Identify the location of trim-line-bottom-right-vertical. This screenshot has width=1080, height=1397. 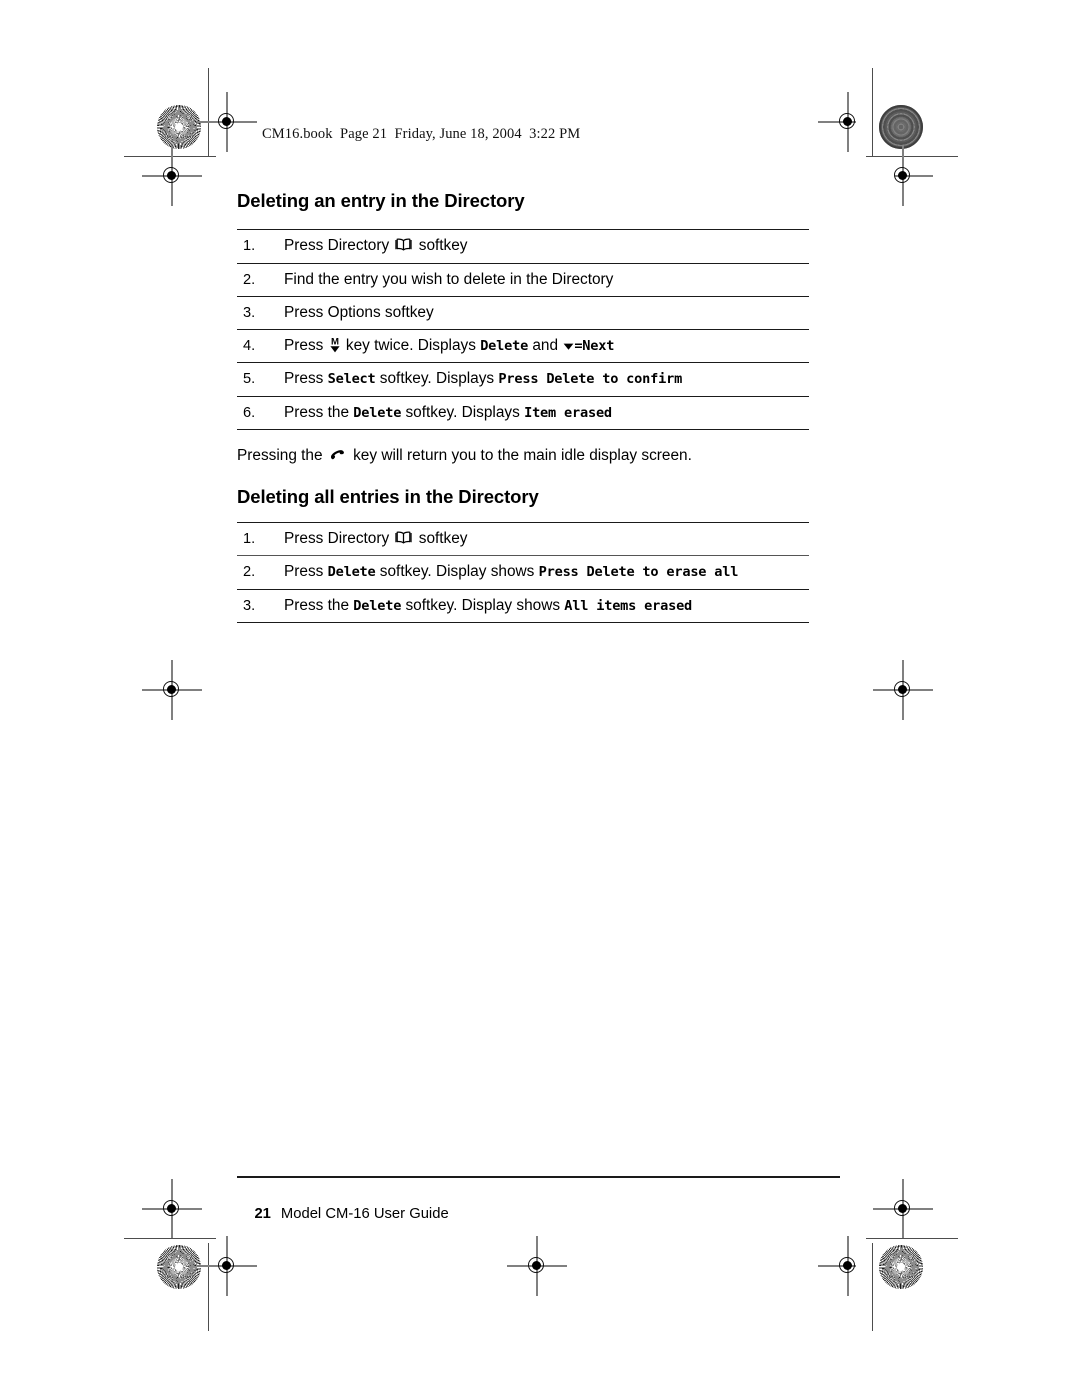
(873, 1287).